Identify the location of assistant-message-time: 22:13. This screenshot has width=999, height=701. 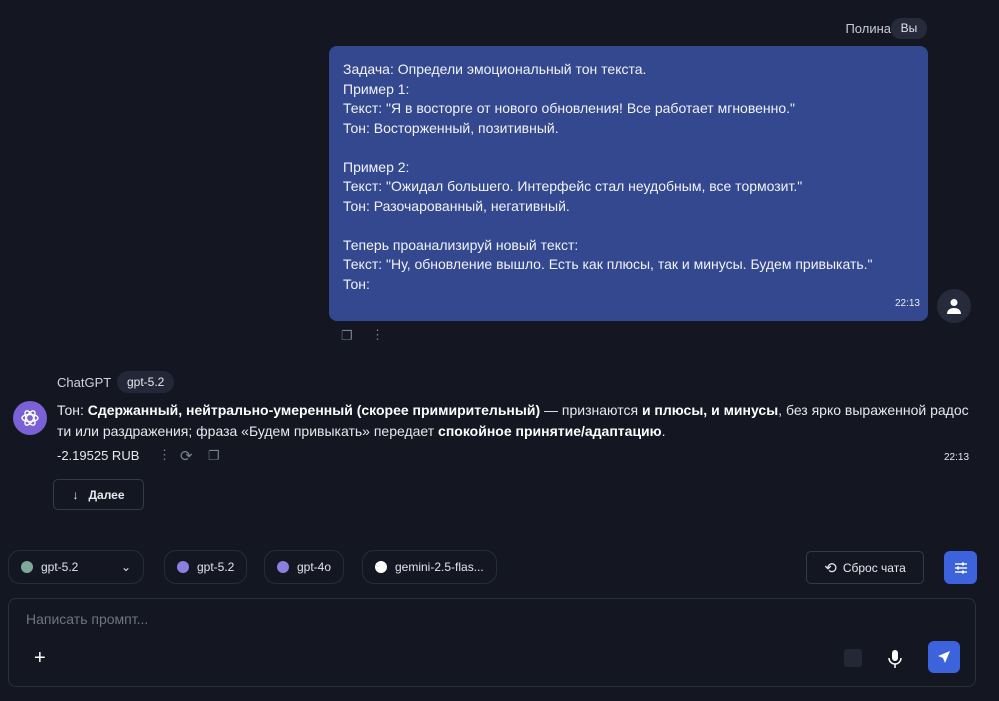
(957, 457).